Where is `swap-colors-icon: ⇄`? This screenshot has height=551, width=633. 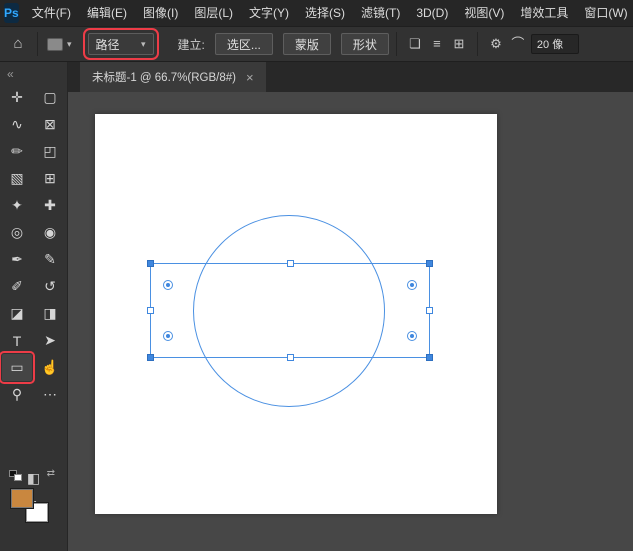 swap-colors-icon: ⇄ is located at coordinates (51, 473).